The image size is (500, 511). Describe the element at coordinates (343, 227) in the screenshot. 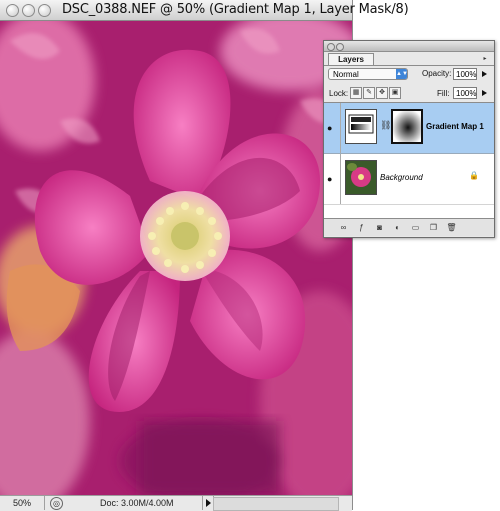

I see `link-layers-icon: ∞` at that location.